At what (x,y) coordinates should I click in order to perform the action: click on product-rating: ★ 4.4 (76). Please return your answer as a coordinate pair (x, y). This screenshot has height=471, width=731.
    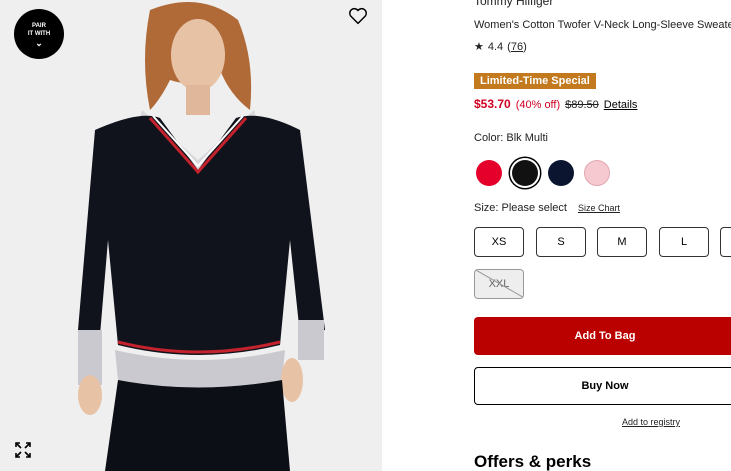
    Looking at the image, I should click on (500, 47).